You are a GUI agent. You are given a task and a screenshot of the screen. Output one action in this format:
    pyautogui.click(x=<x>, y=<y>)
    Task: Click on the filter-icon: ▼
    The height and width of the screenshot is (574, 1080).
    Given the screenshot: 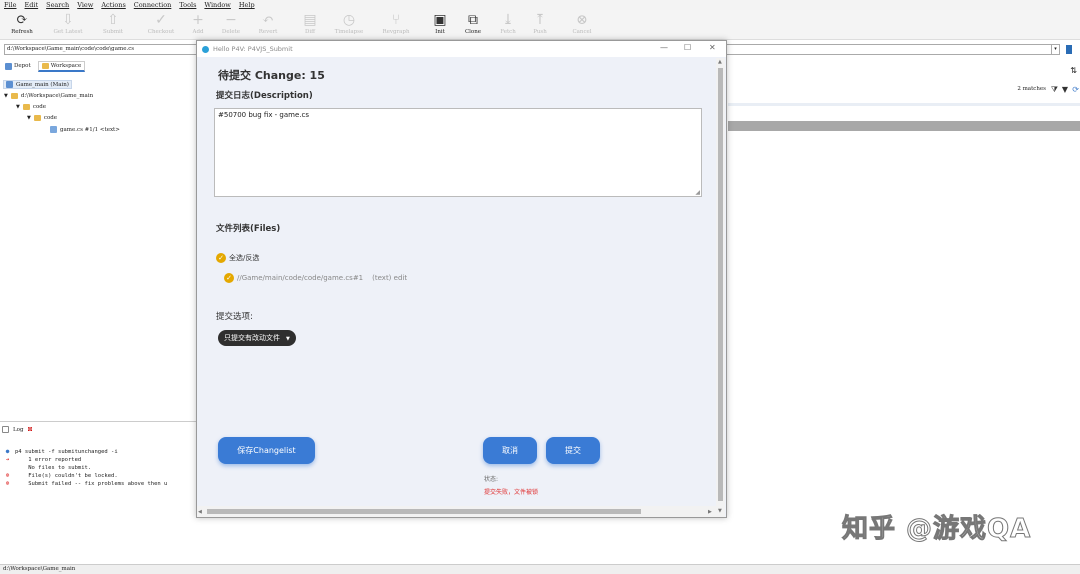 What is the action you would take?
    pyautogui.click(x=1065, y=89)
    